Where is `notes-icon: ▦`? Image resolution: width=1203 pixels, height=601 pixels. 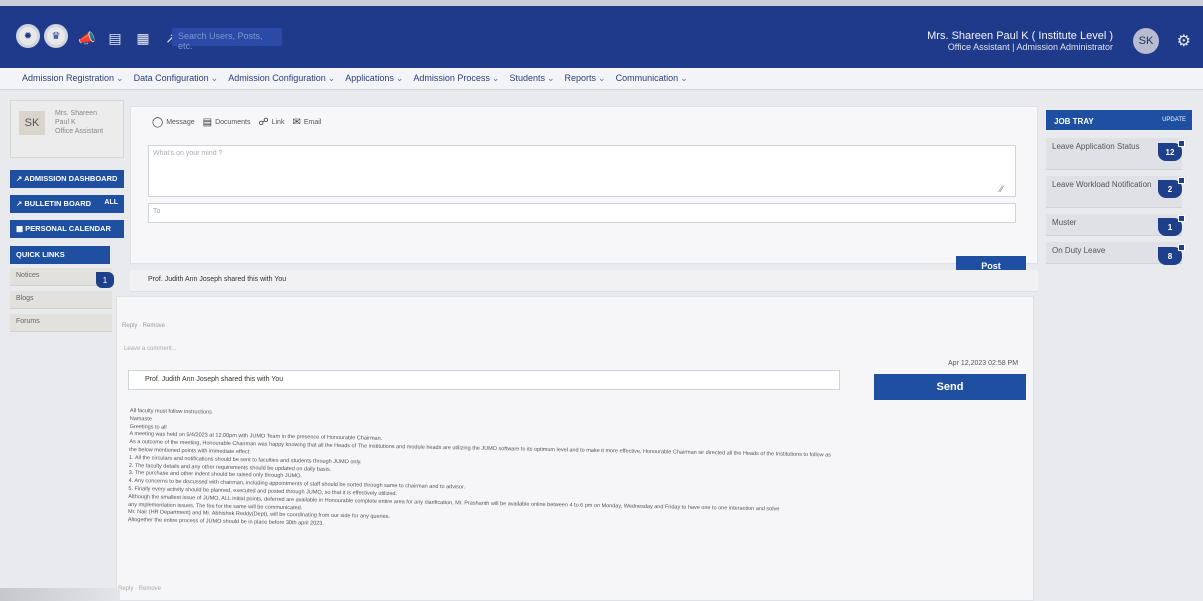
notes-icon: ▦ is located at coordinates (143, 38).